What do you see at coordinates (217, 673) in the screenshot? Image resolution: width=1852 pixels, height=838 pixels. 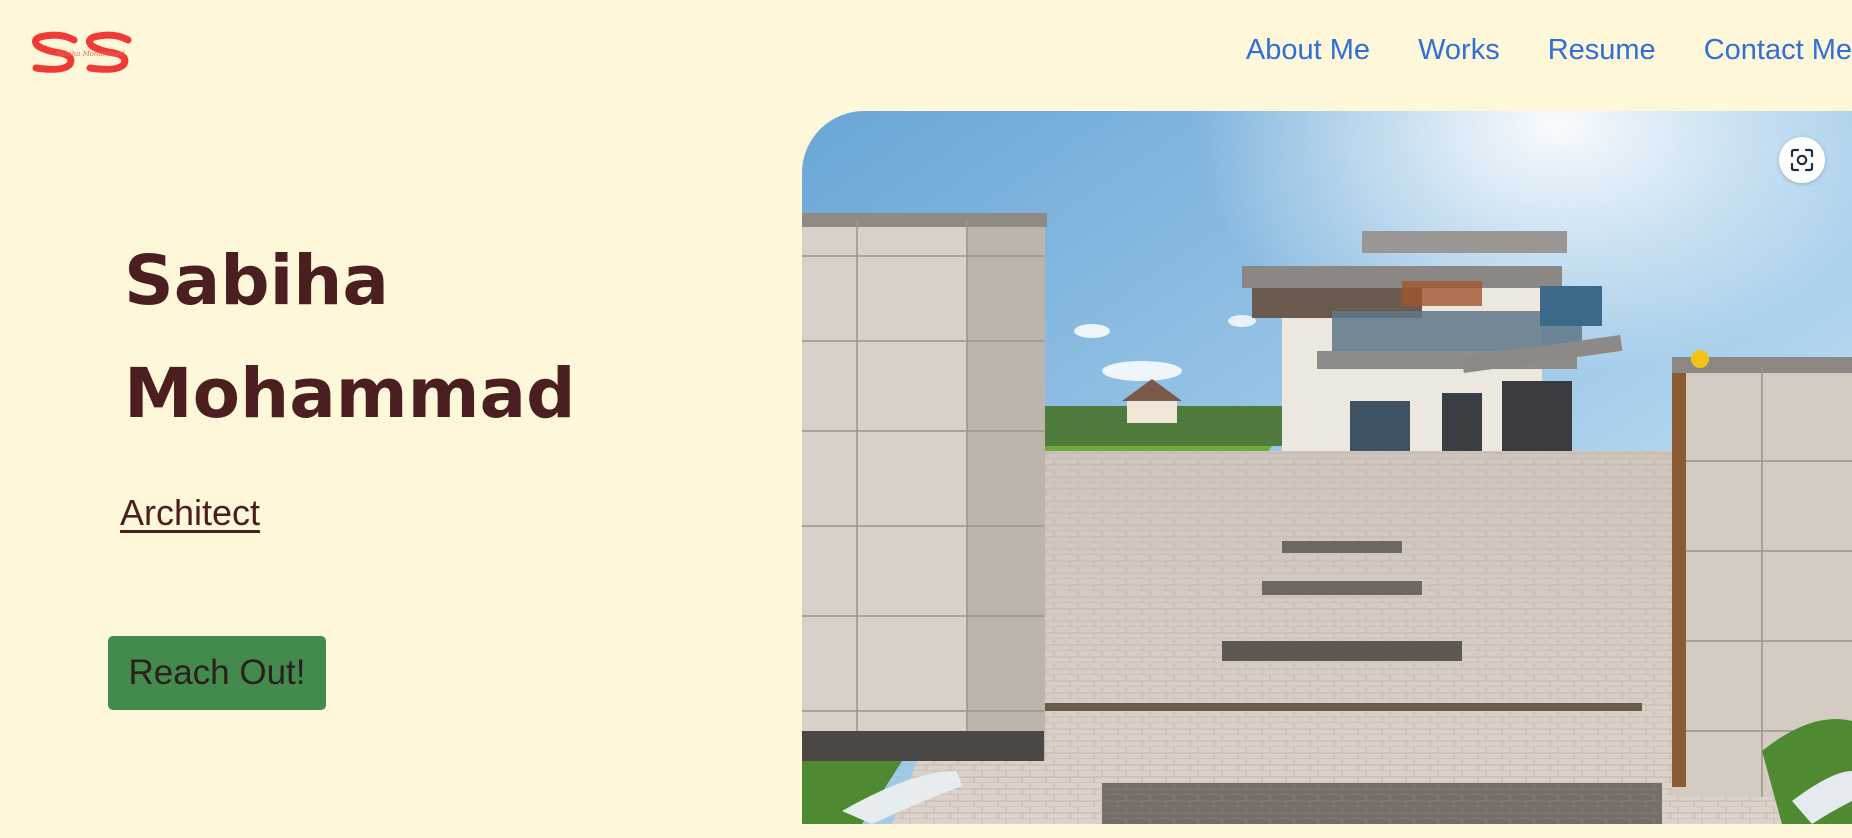 I see `reach-out-button: Reach Out!` at bounding box center [217, 673].